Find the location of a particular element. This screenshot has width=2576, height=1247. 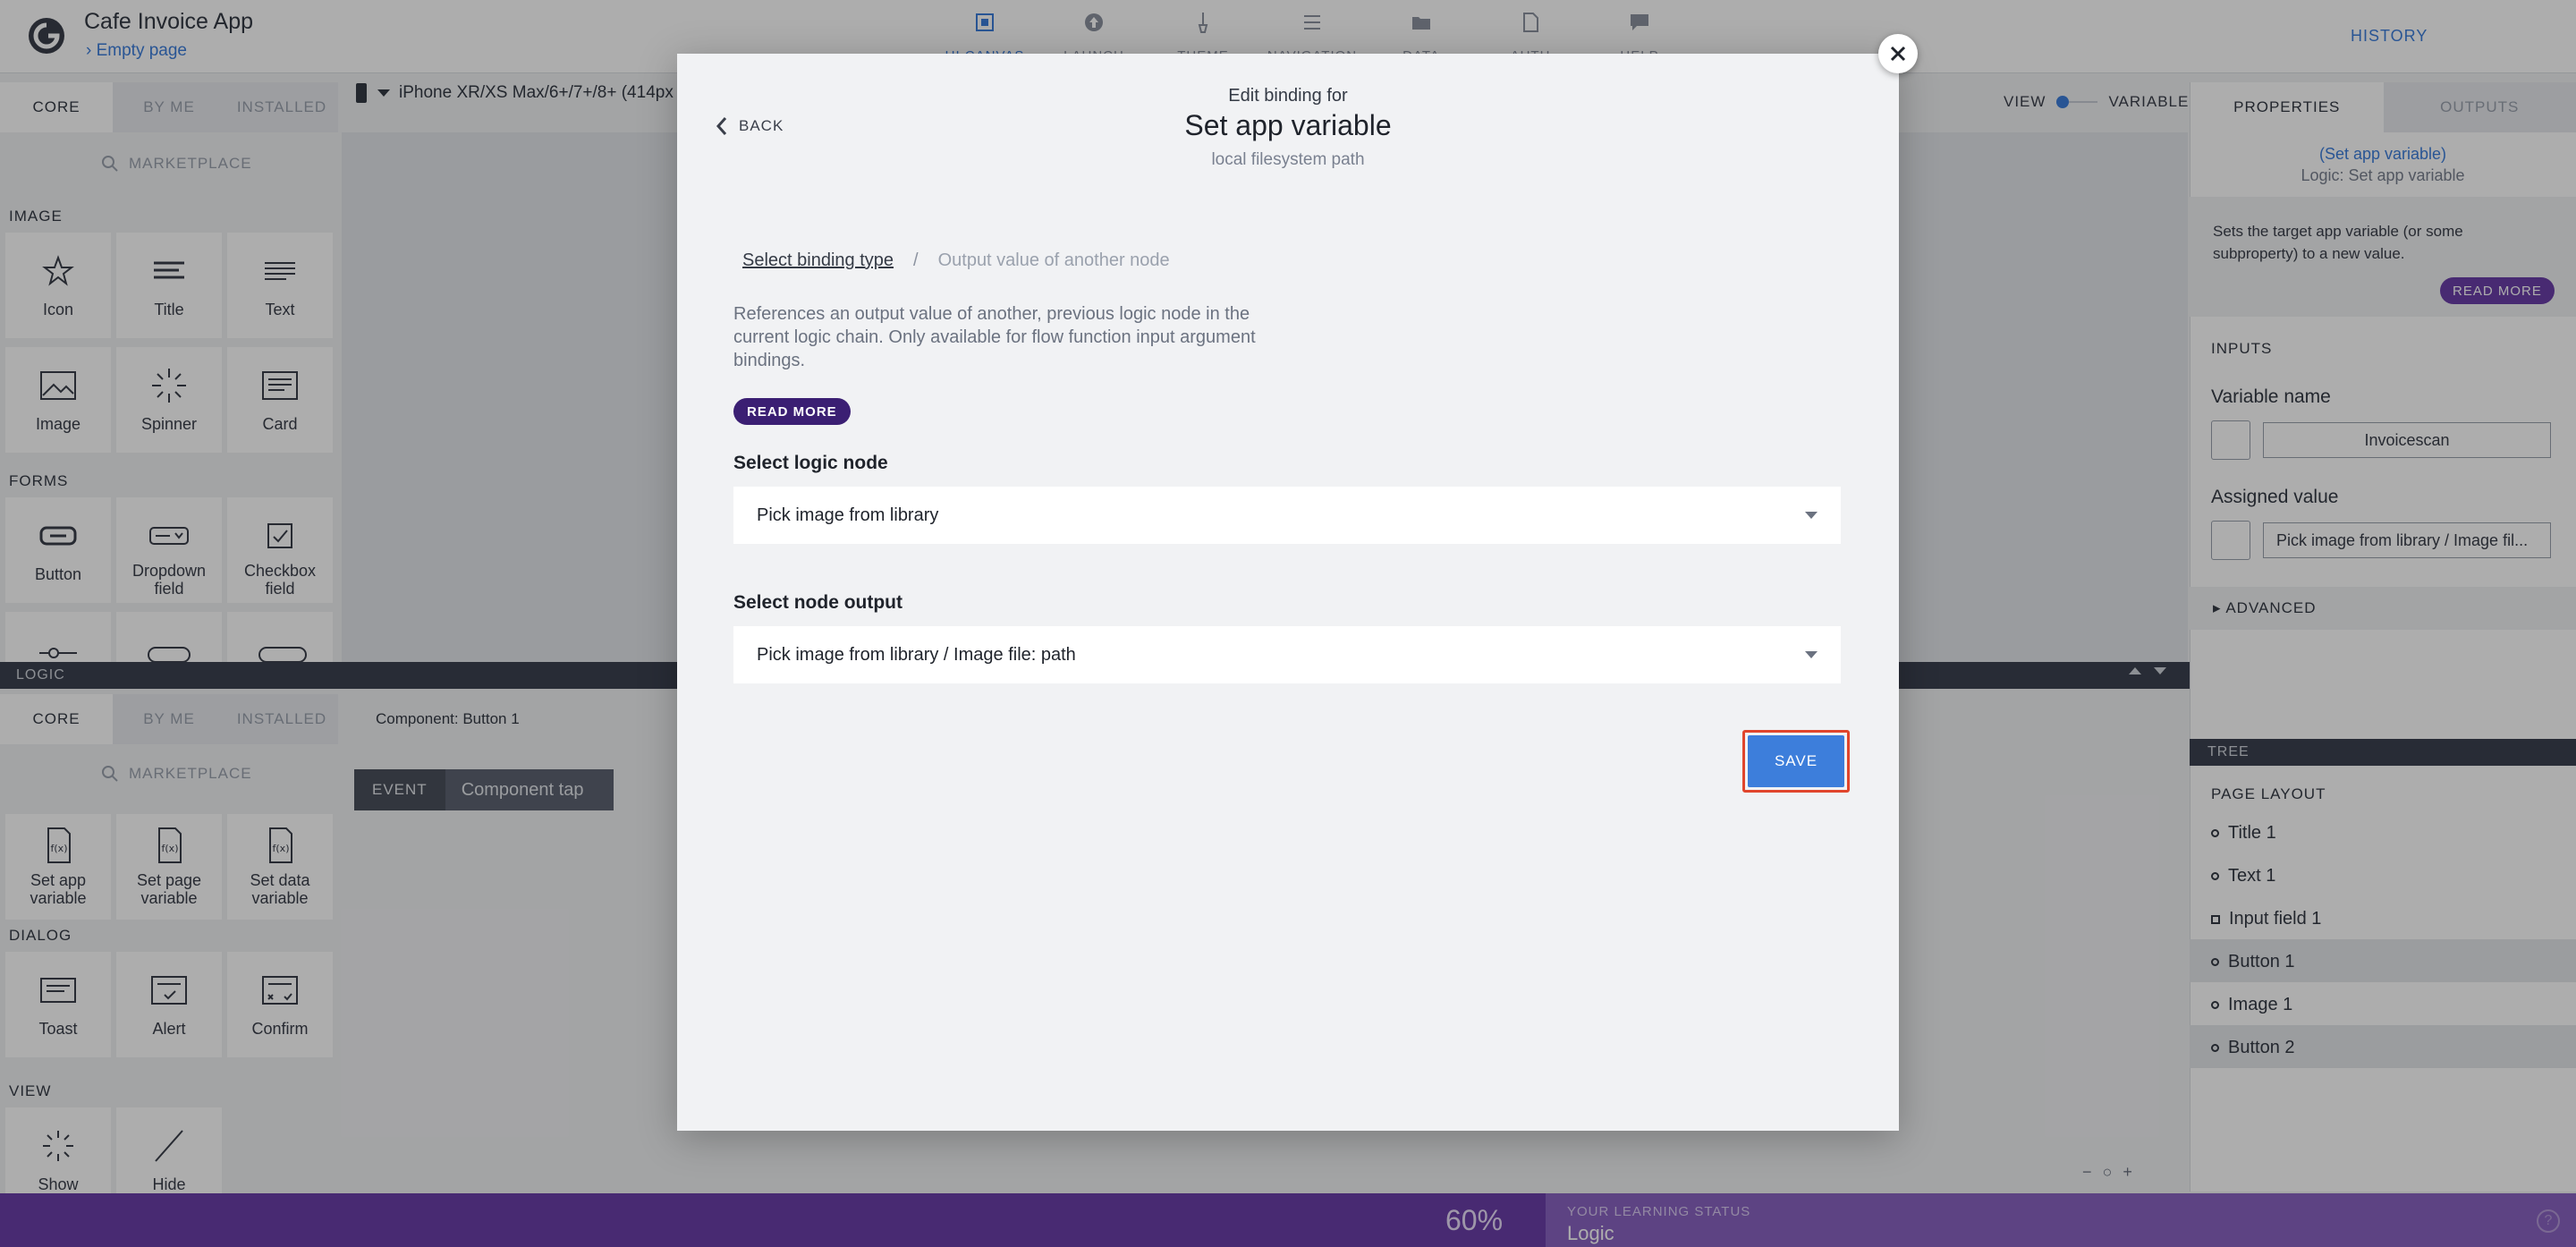

modal-hint: local filesystem path is located at coordinates (1288, 159).